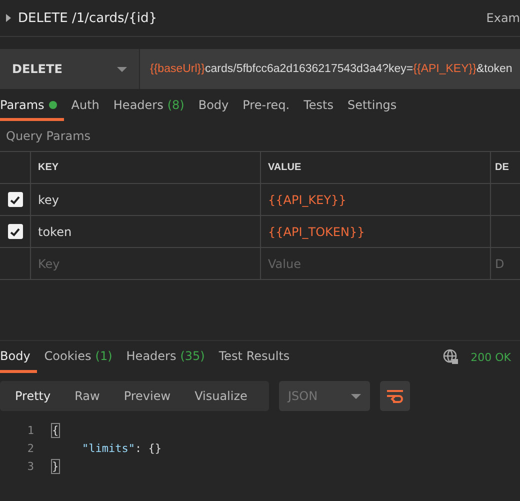  What do you see at coordinates (146, 167) in the screenshot?
I see `column-header: KEY` at bounding box center [146, 167].